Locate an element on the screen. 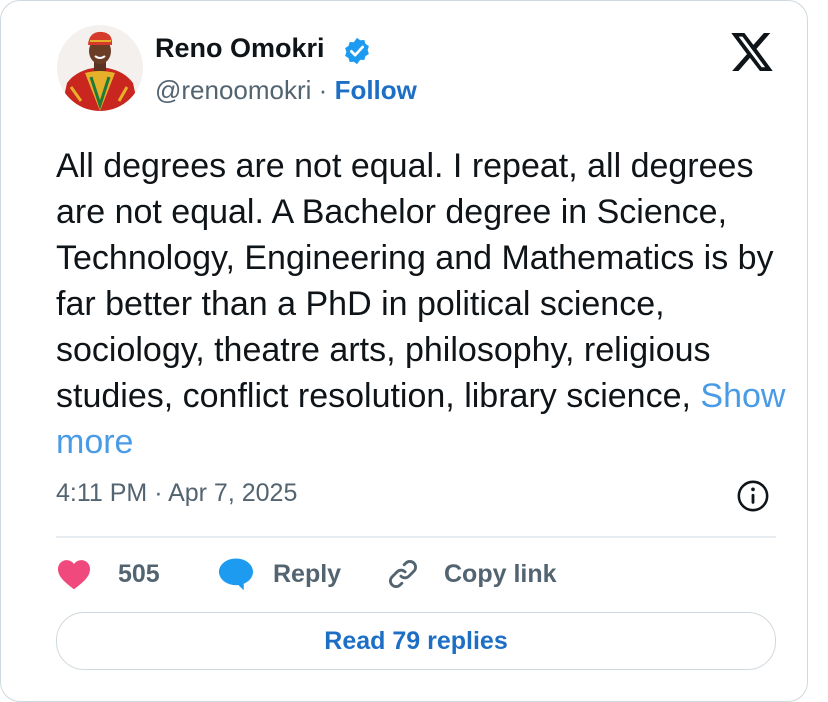  info-icon is located at coordinates (753, 496).